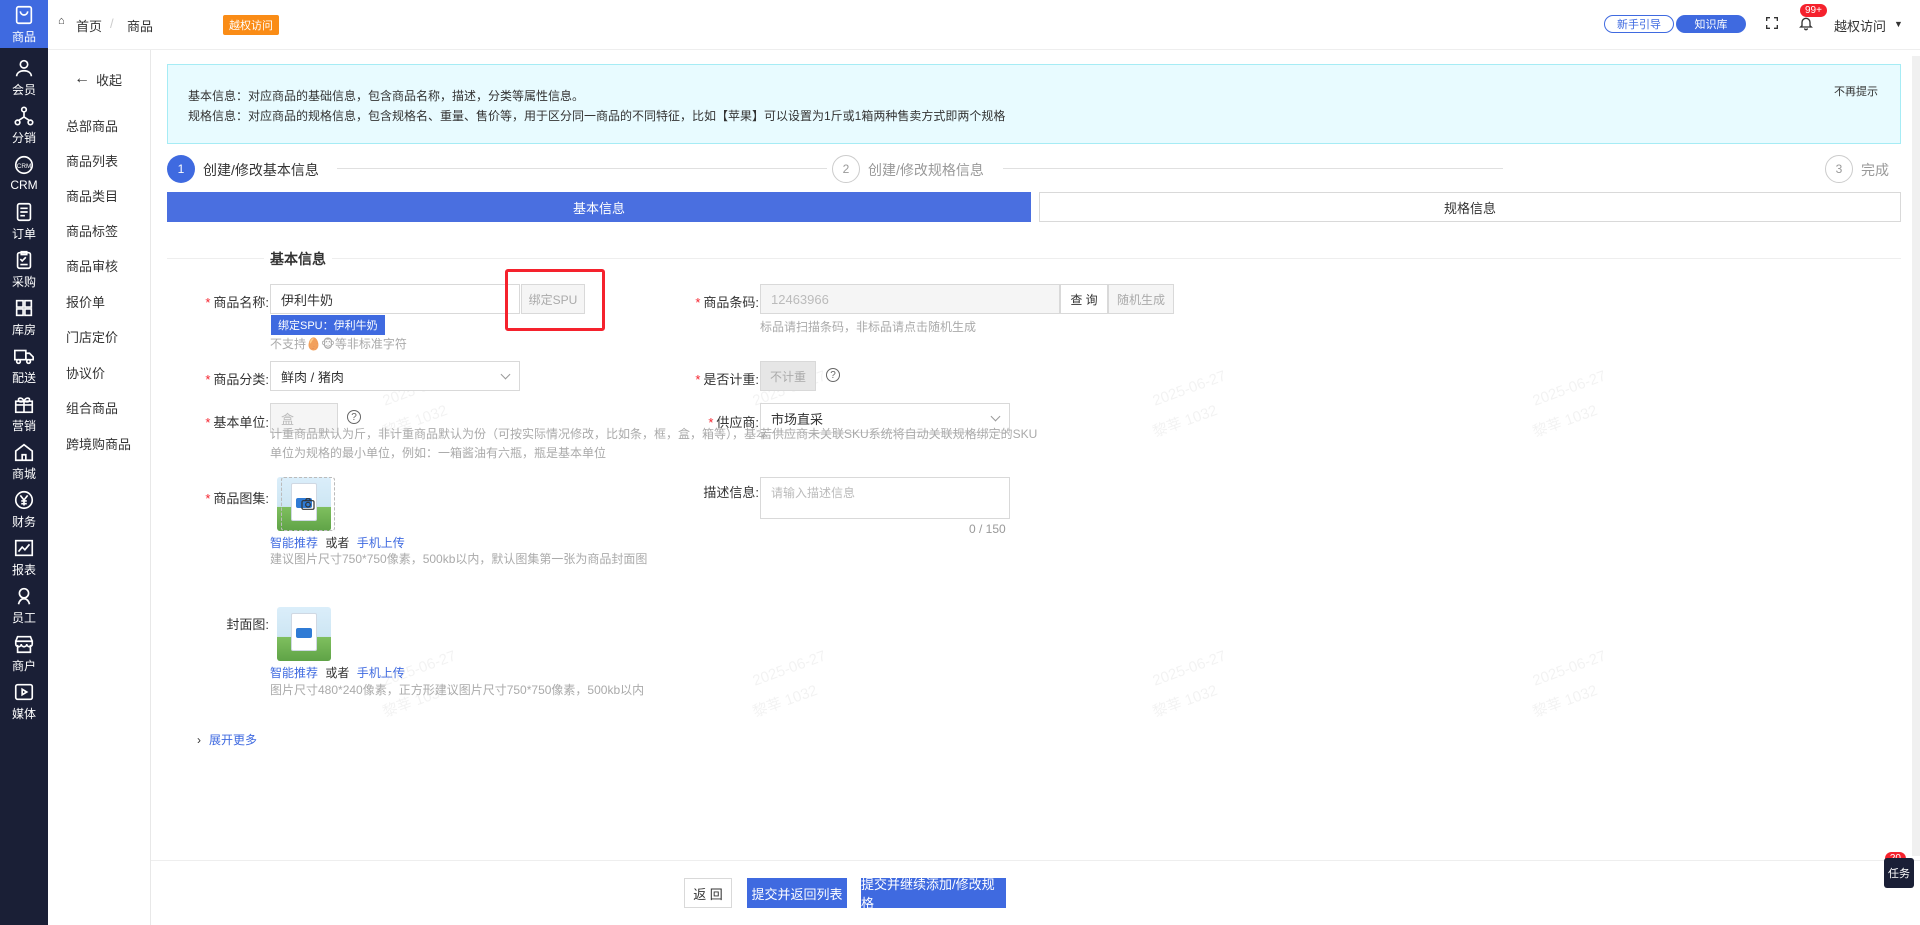 This screenshot has height=925, width=1920. I want to click on step-3-label: 完成, so click(1875, 170).